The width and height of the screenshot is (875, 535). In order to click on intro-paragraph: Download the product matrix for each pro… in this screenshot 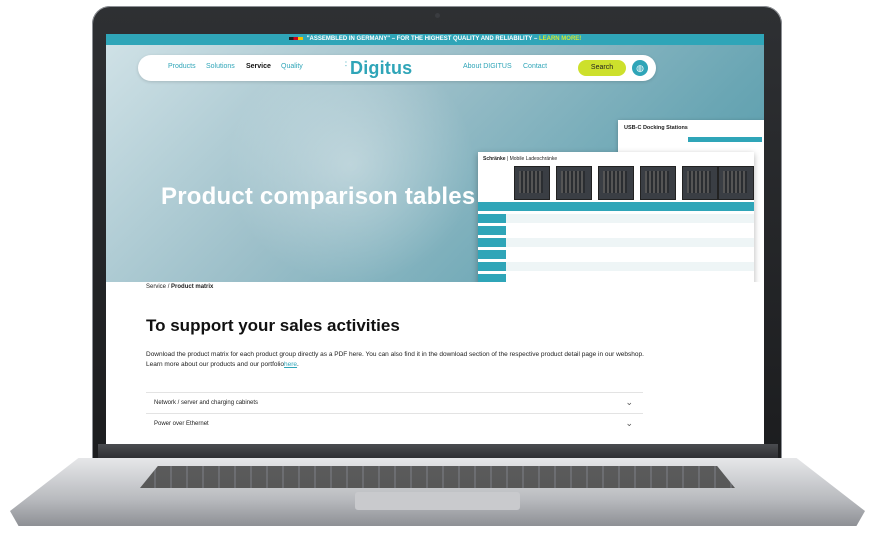, I will do `click(395, 359)`.